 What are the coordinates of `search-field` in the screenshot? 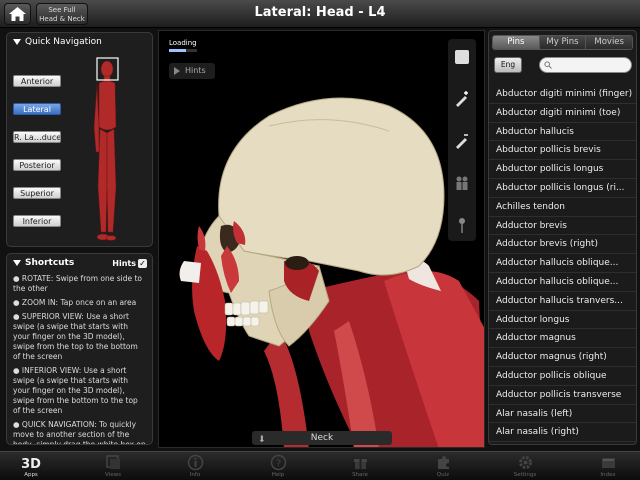 It's located at (585, 65).